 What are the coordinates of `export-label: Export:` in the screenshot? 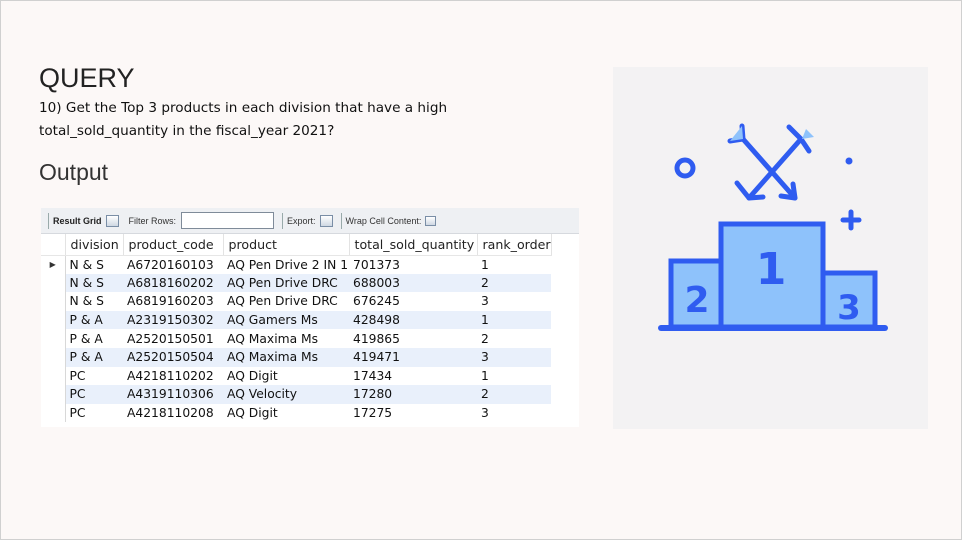 It's located at (301, 220).